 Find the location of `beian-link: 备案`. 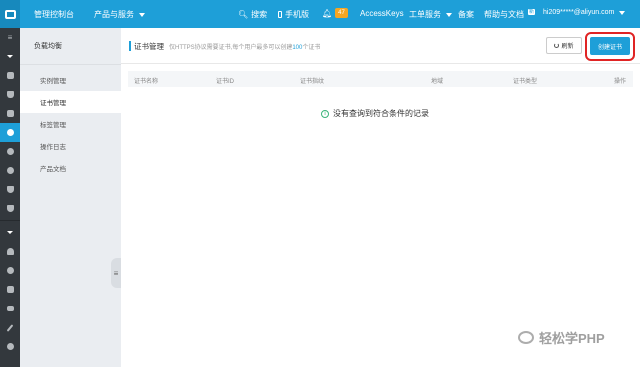

beian-link: 备案 is located at coordinates (466, 14).